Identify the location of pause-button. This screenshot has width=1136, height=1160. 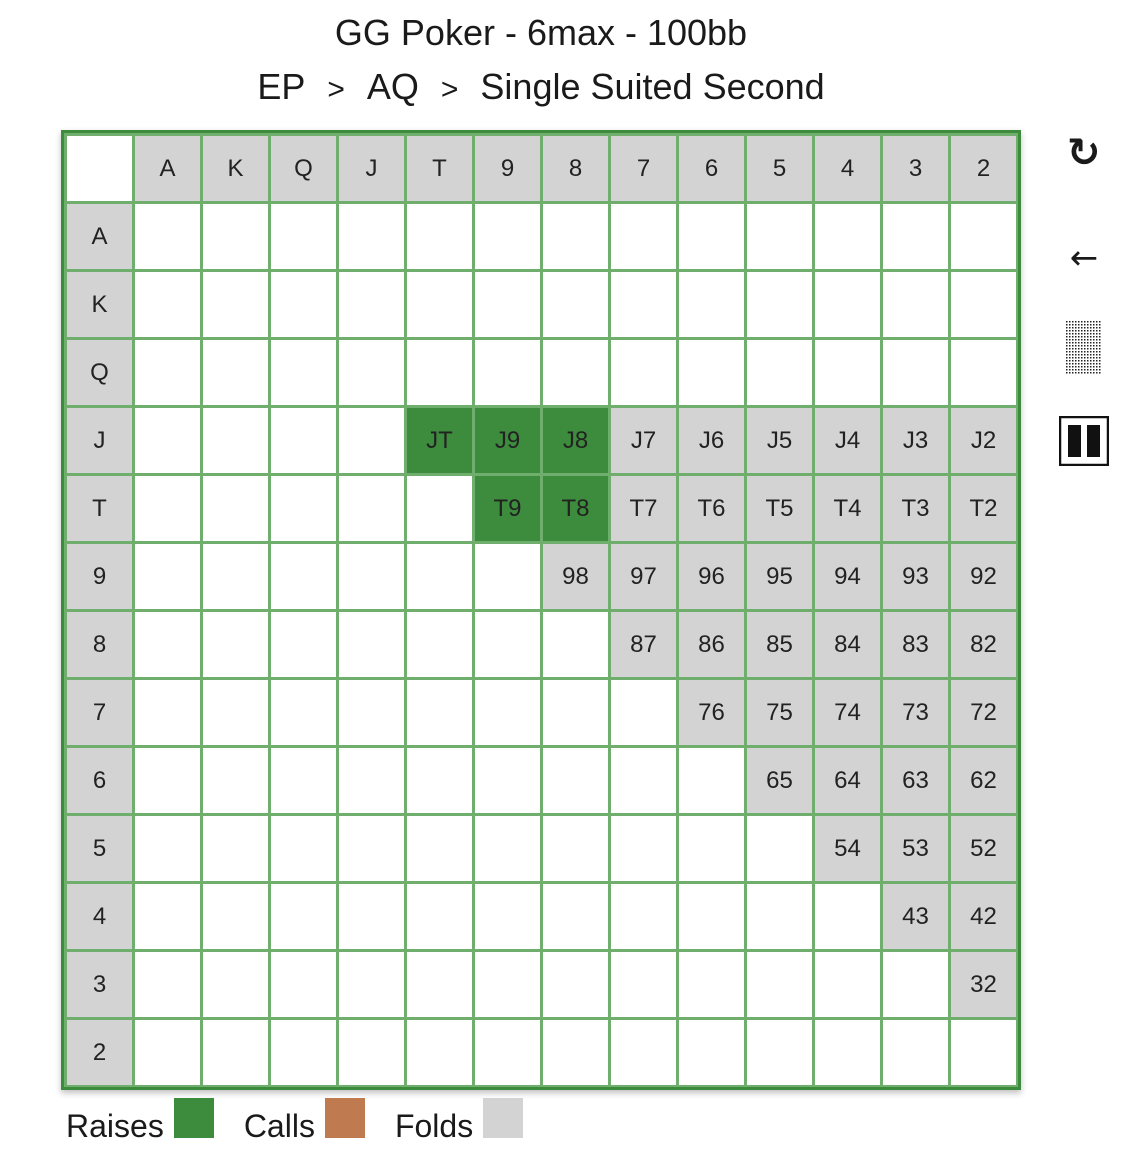
(1084, 441).